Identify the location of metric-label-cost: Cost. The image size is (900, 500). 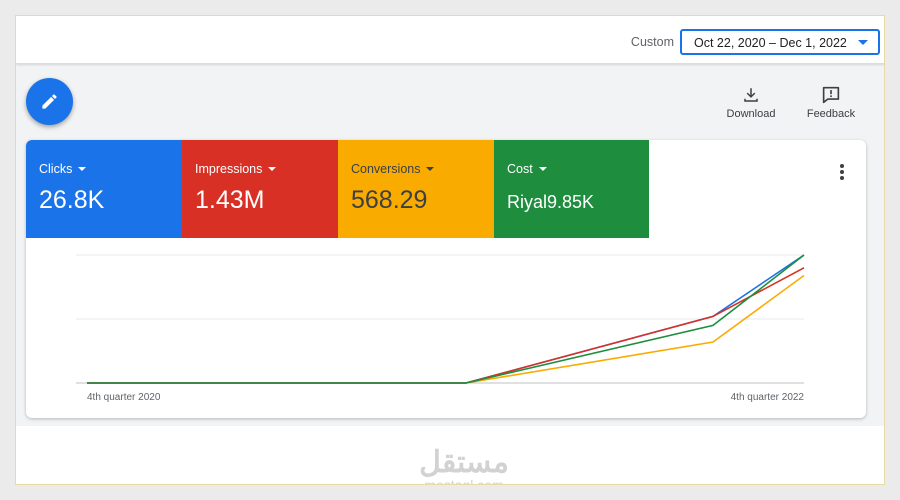
(527, 169).